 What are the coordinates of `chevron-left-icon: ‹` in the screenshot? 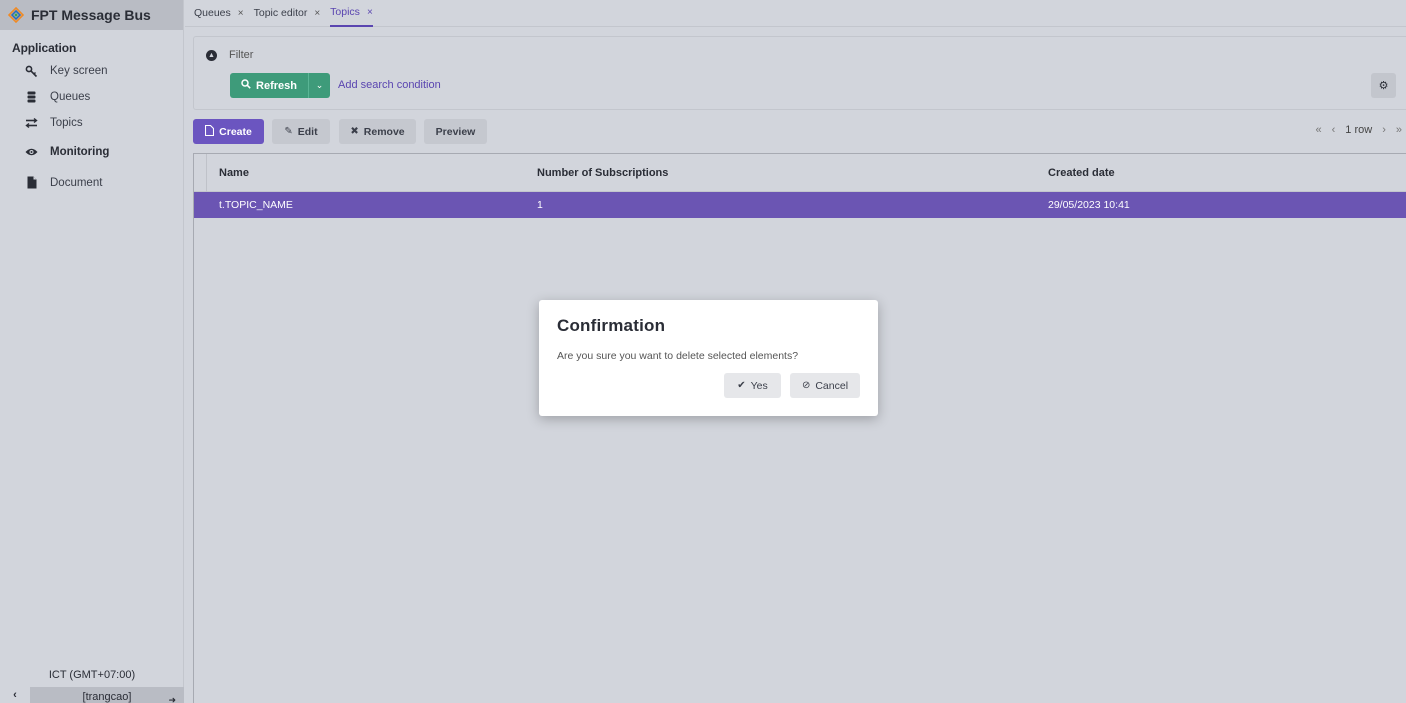 It's located at (15, 695).